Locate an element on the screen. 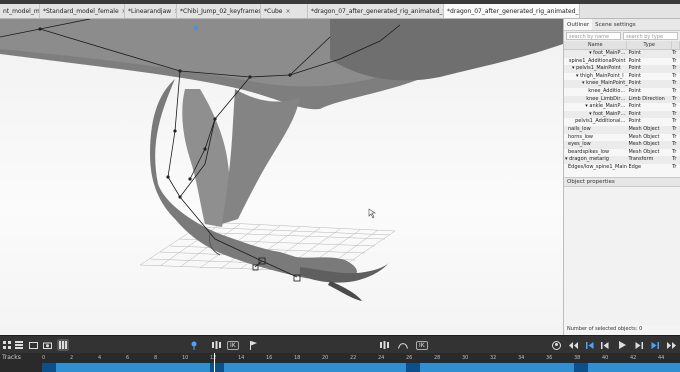 The image size is (680, 372). keyframe-mode-icon is located at coordinates (384, 345).